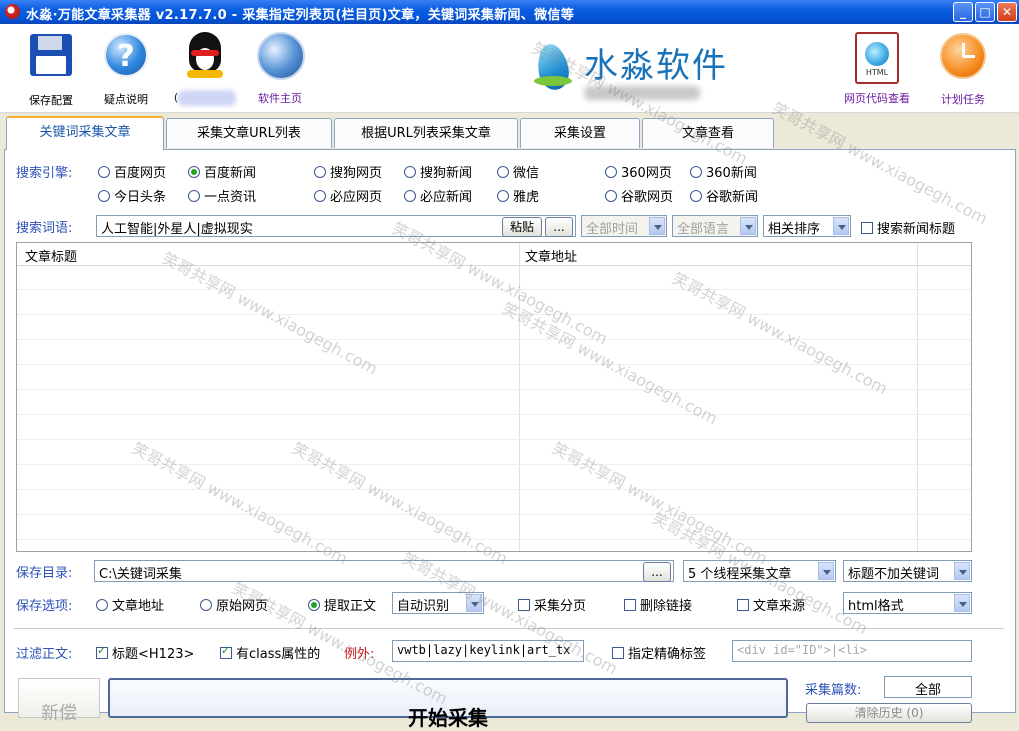  I want to click on time-select: 全部时间, so click(624, 226).